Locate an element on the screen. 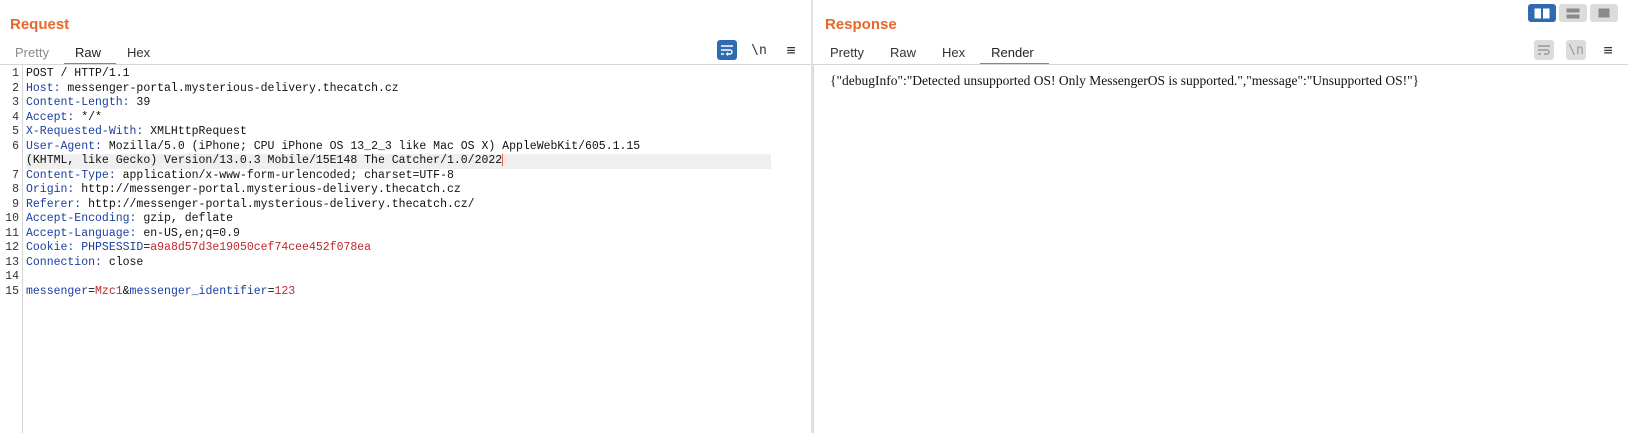 The width and height of the screenshot is (1628, 433). line-number: 1 is located at coordinates (15, 73).